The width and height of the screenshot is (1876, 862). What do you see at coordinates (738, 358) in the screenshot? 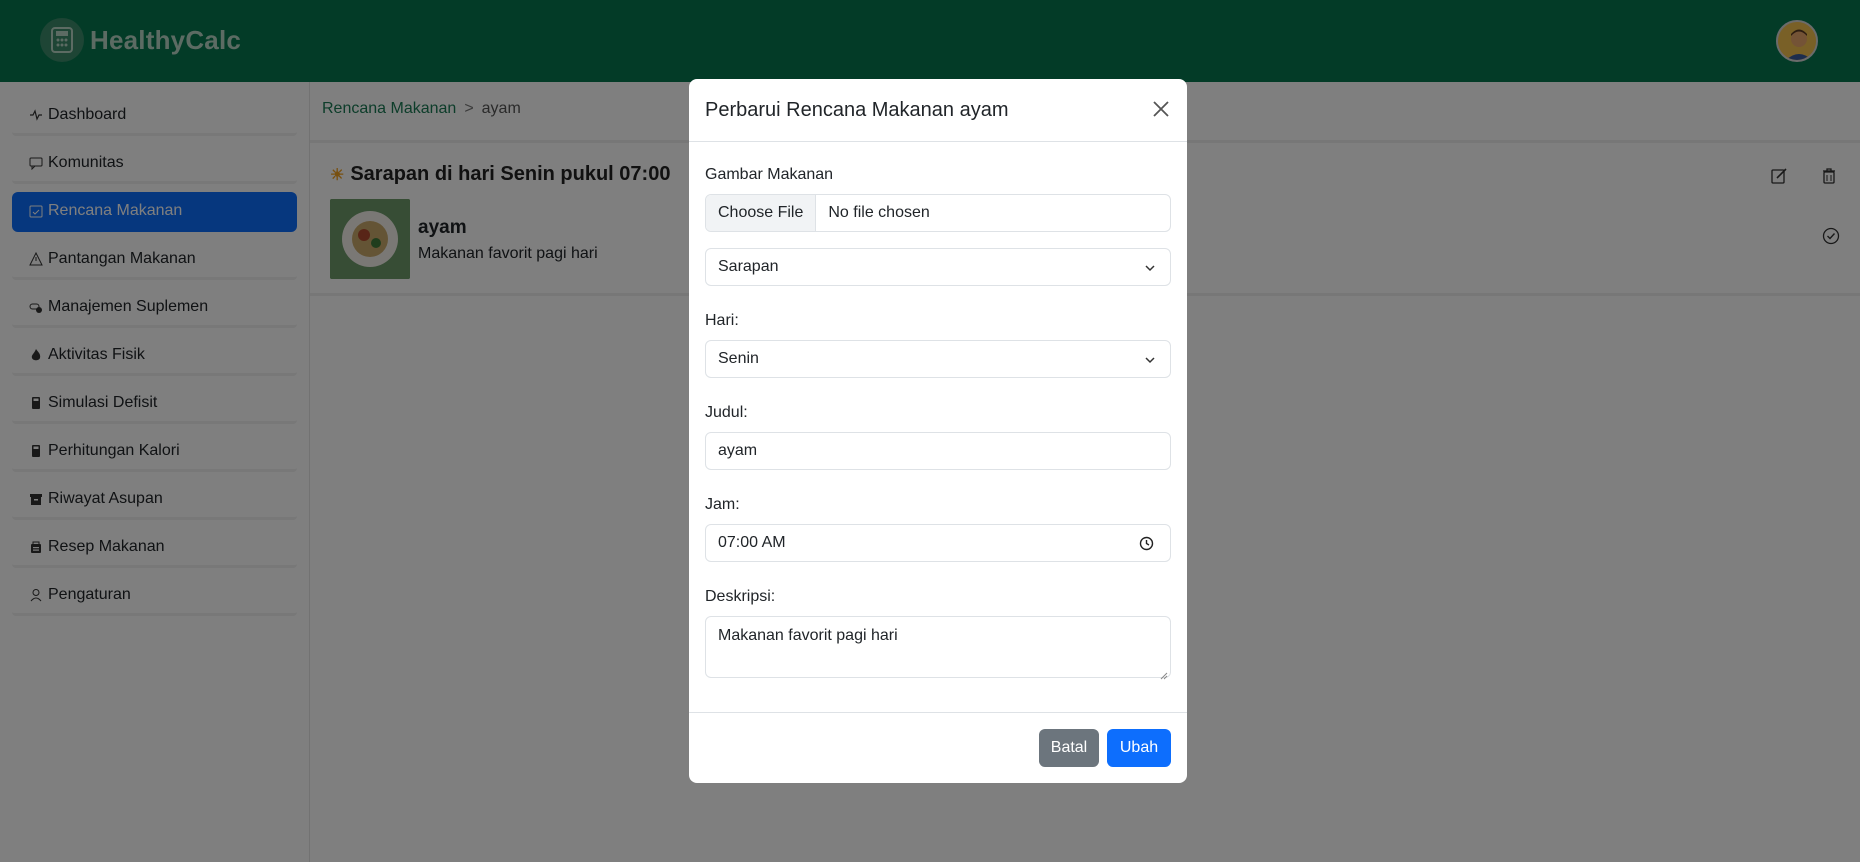
I see `day-value: Senin` at bounding box center [738, 358].